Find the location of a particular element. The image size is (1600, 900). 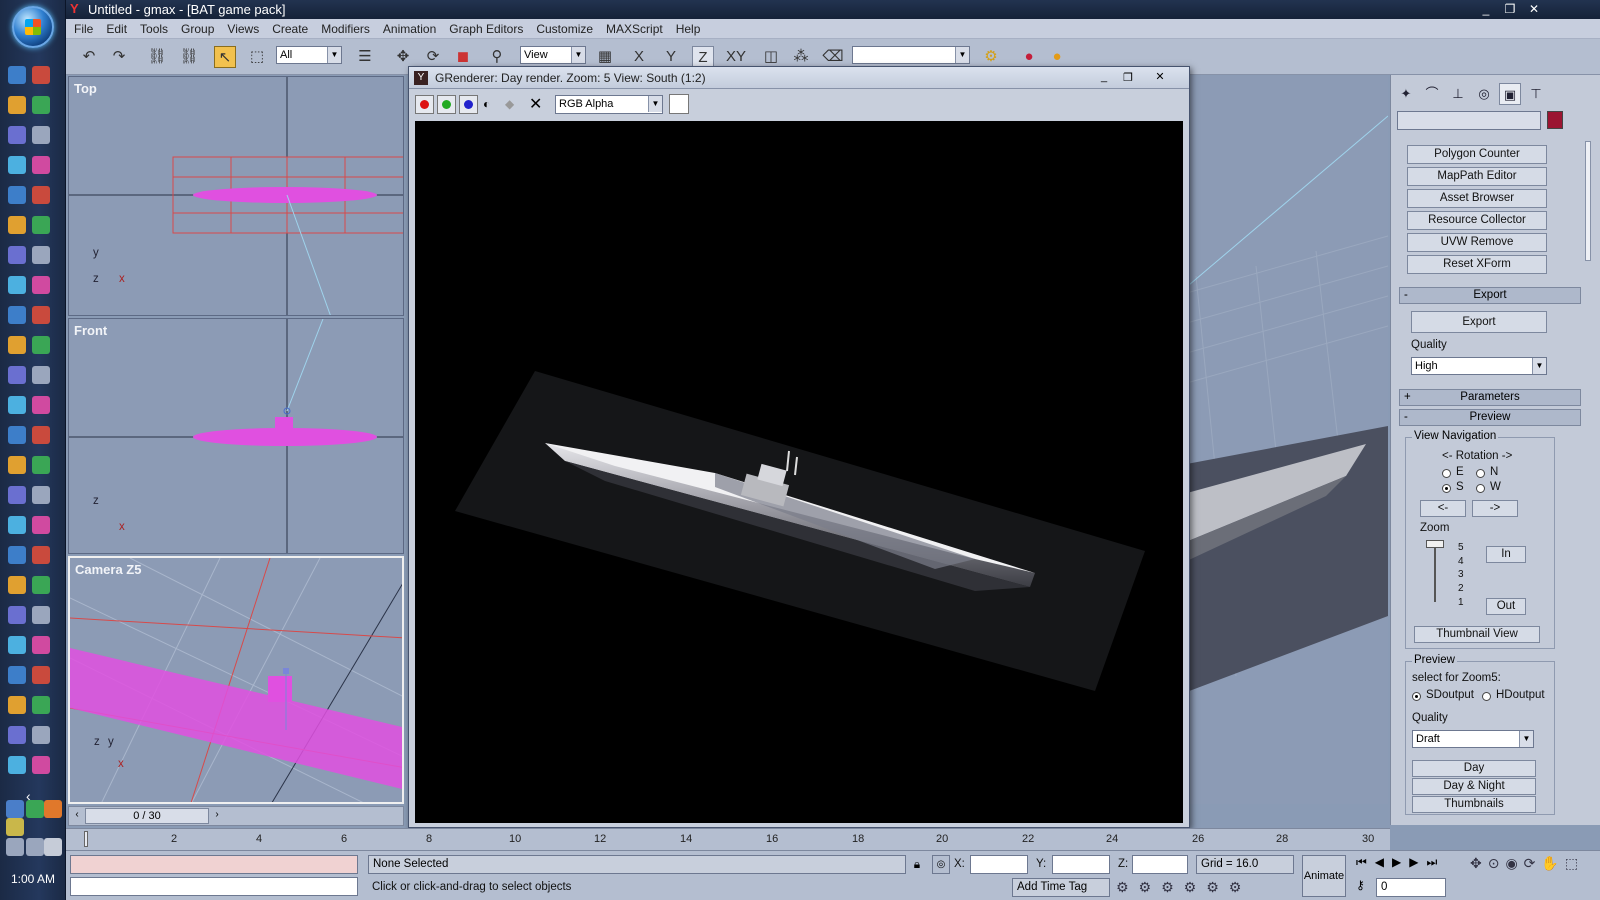

menu-help: Help is located at coordinates (688, 29).